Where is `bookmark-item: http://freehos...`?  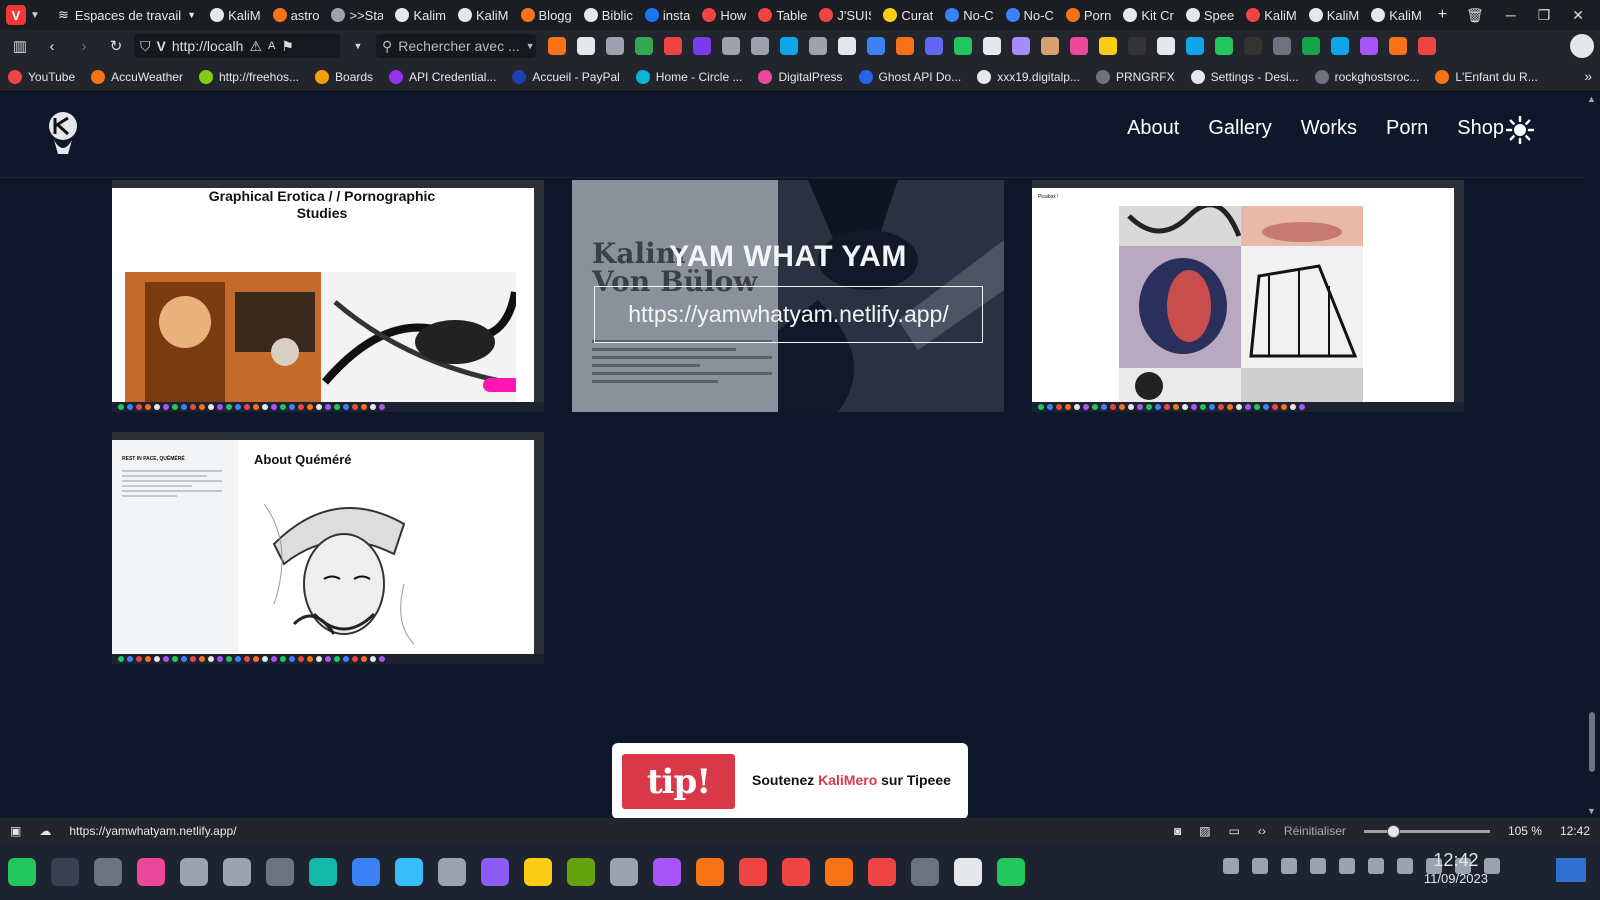
bookmark-item: http://freehos... is located at coordinates (248, 76).